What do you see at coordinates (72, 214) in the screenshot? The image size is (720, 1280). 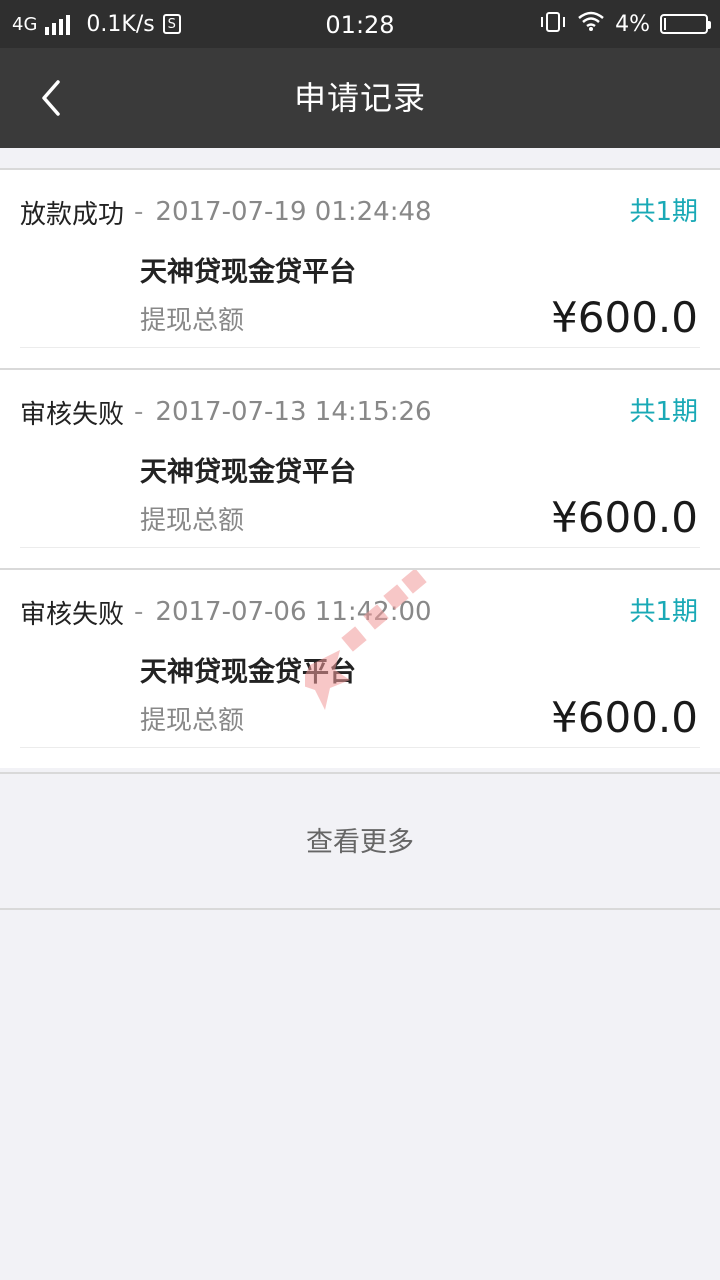 I see `record-status: 放款成功` at bounding box center [72, 214].